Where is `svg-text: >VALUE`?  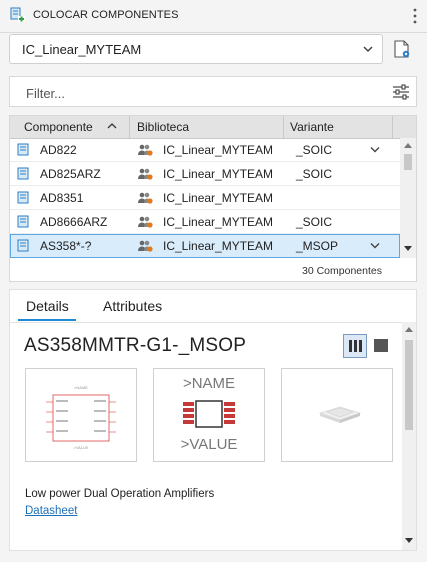
svg-text: >VALUE is located at coordinates (80, 447).